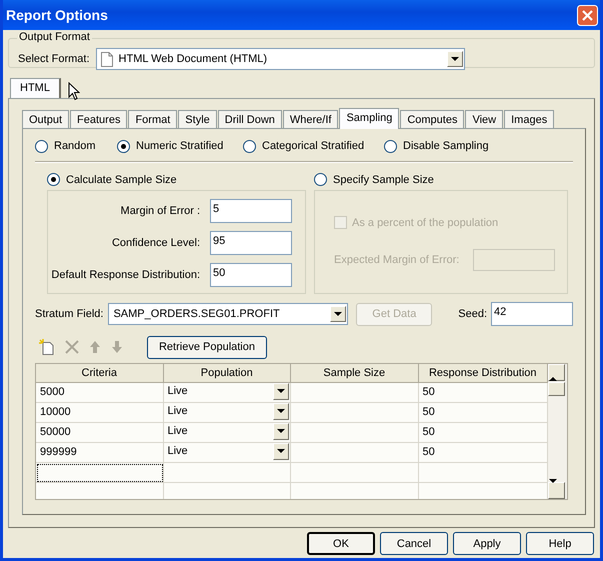 The width and height of the screenshot is (603, 561). What do you see at coordinates (483, 373) in the screenshot?
I see `column-header: Response Distribution` at bounding box center [483, 373].